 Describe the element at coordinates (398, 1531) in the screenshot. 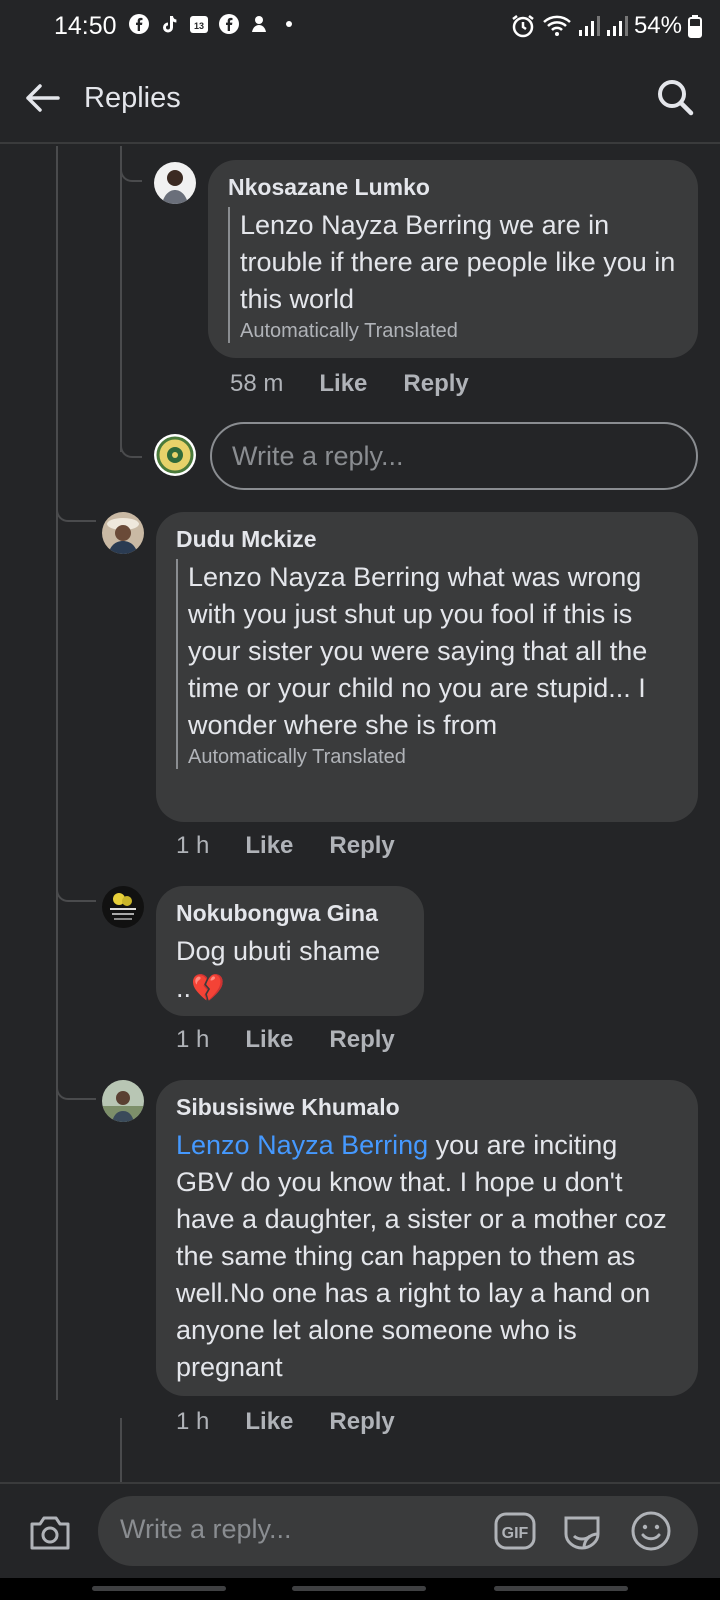

I see `composer-input: Write a reply... GIF` at that location.